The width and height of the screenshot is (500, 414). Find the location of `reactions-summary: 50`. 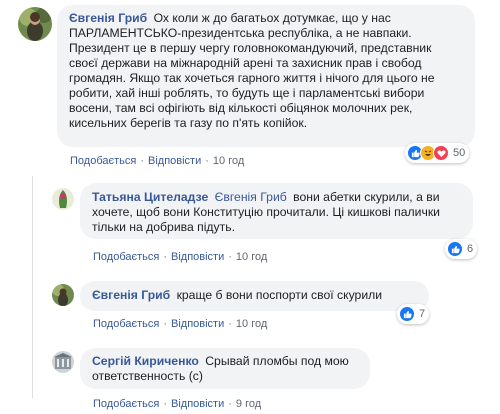

reactions-summary: 50 is located at coordinates (437, 153).